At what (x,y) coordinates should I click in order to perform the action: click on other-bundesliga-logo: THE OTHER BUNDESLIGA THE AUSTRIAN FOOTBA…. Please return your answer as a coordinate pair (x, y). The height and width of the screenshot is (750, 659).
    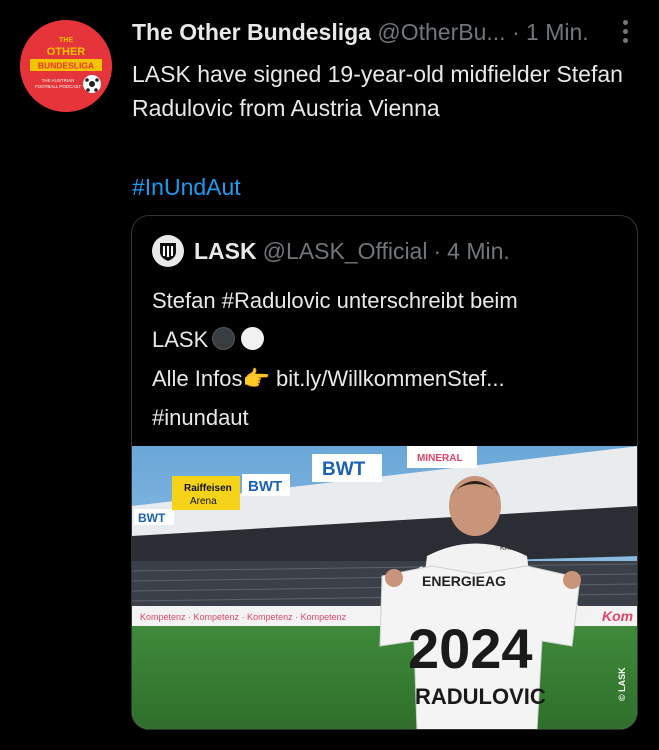
    Looking at the image, I should click on (66, 66).